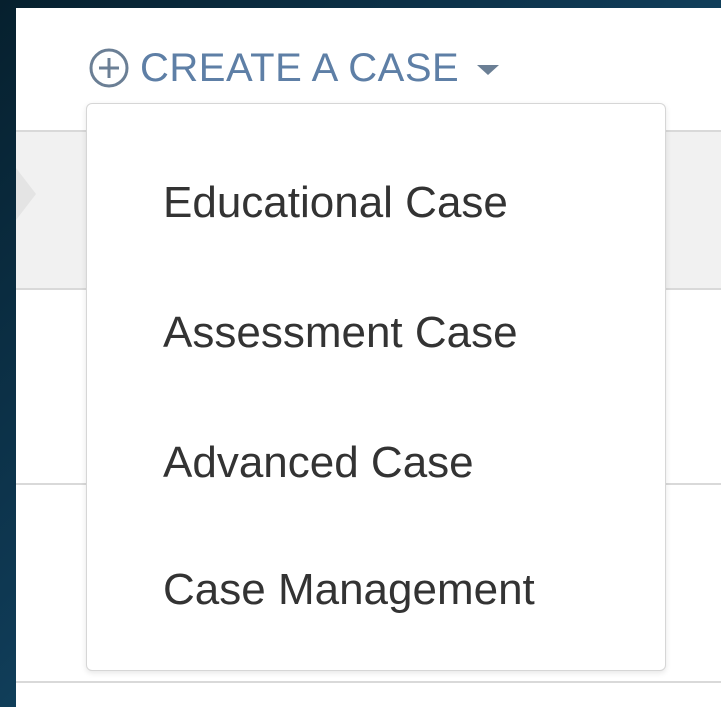 The image size is (721, 707). What do you see at coordinates (368, 682) in the screenshot?
I see `divider-bottom` at bounding box center [368, 682].